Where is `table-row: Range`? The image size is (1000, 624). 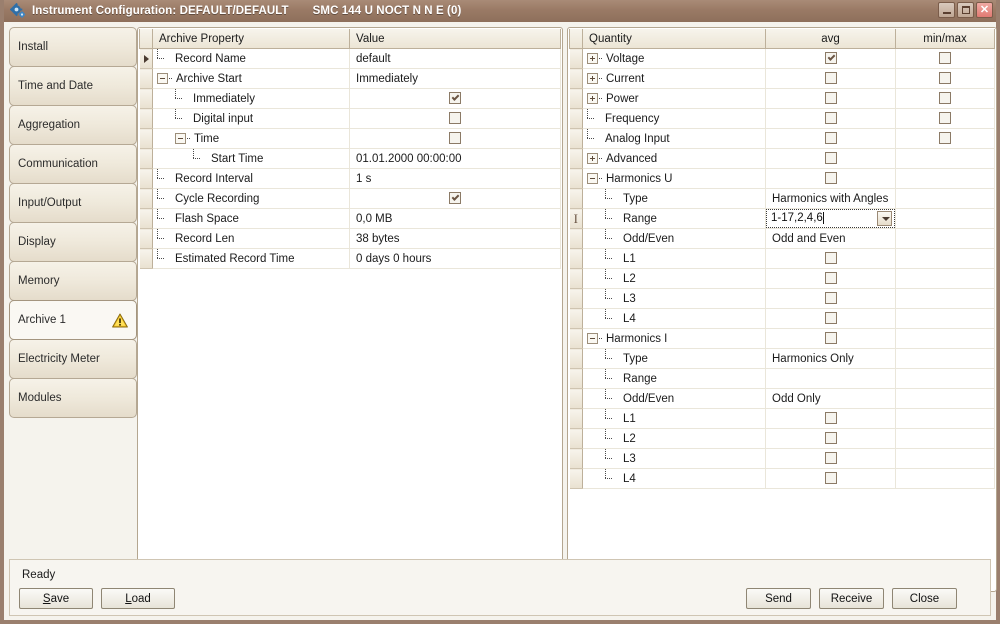
table-row: Range is located at coordinates (782, 378).